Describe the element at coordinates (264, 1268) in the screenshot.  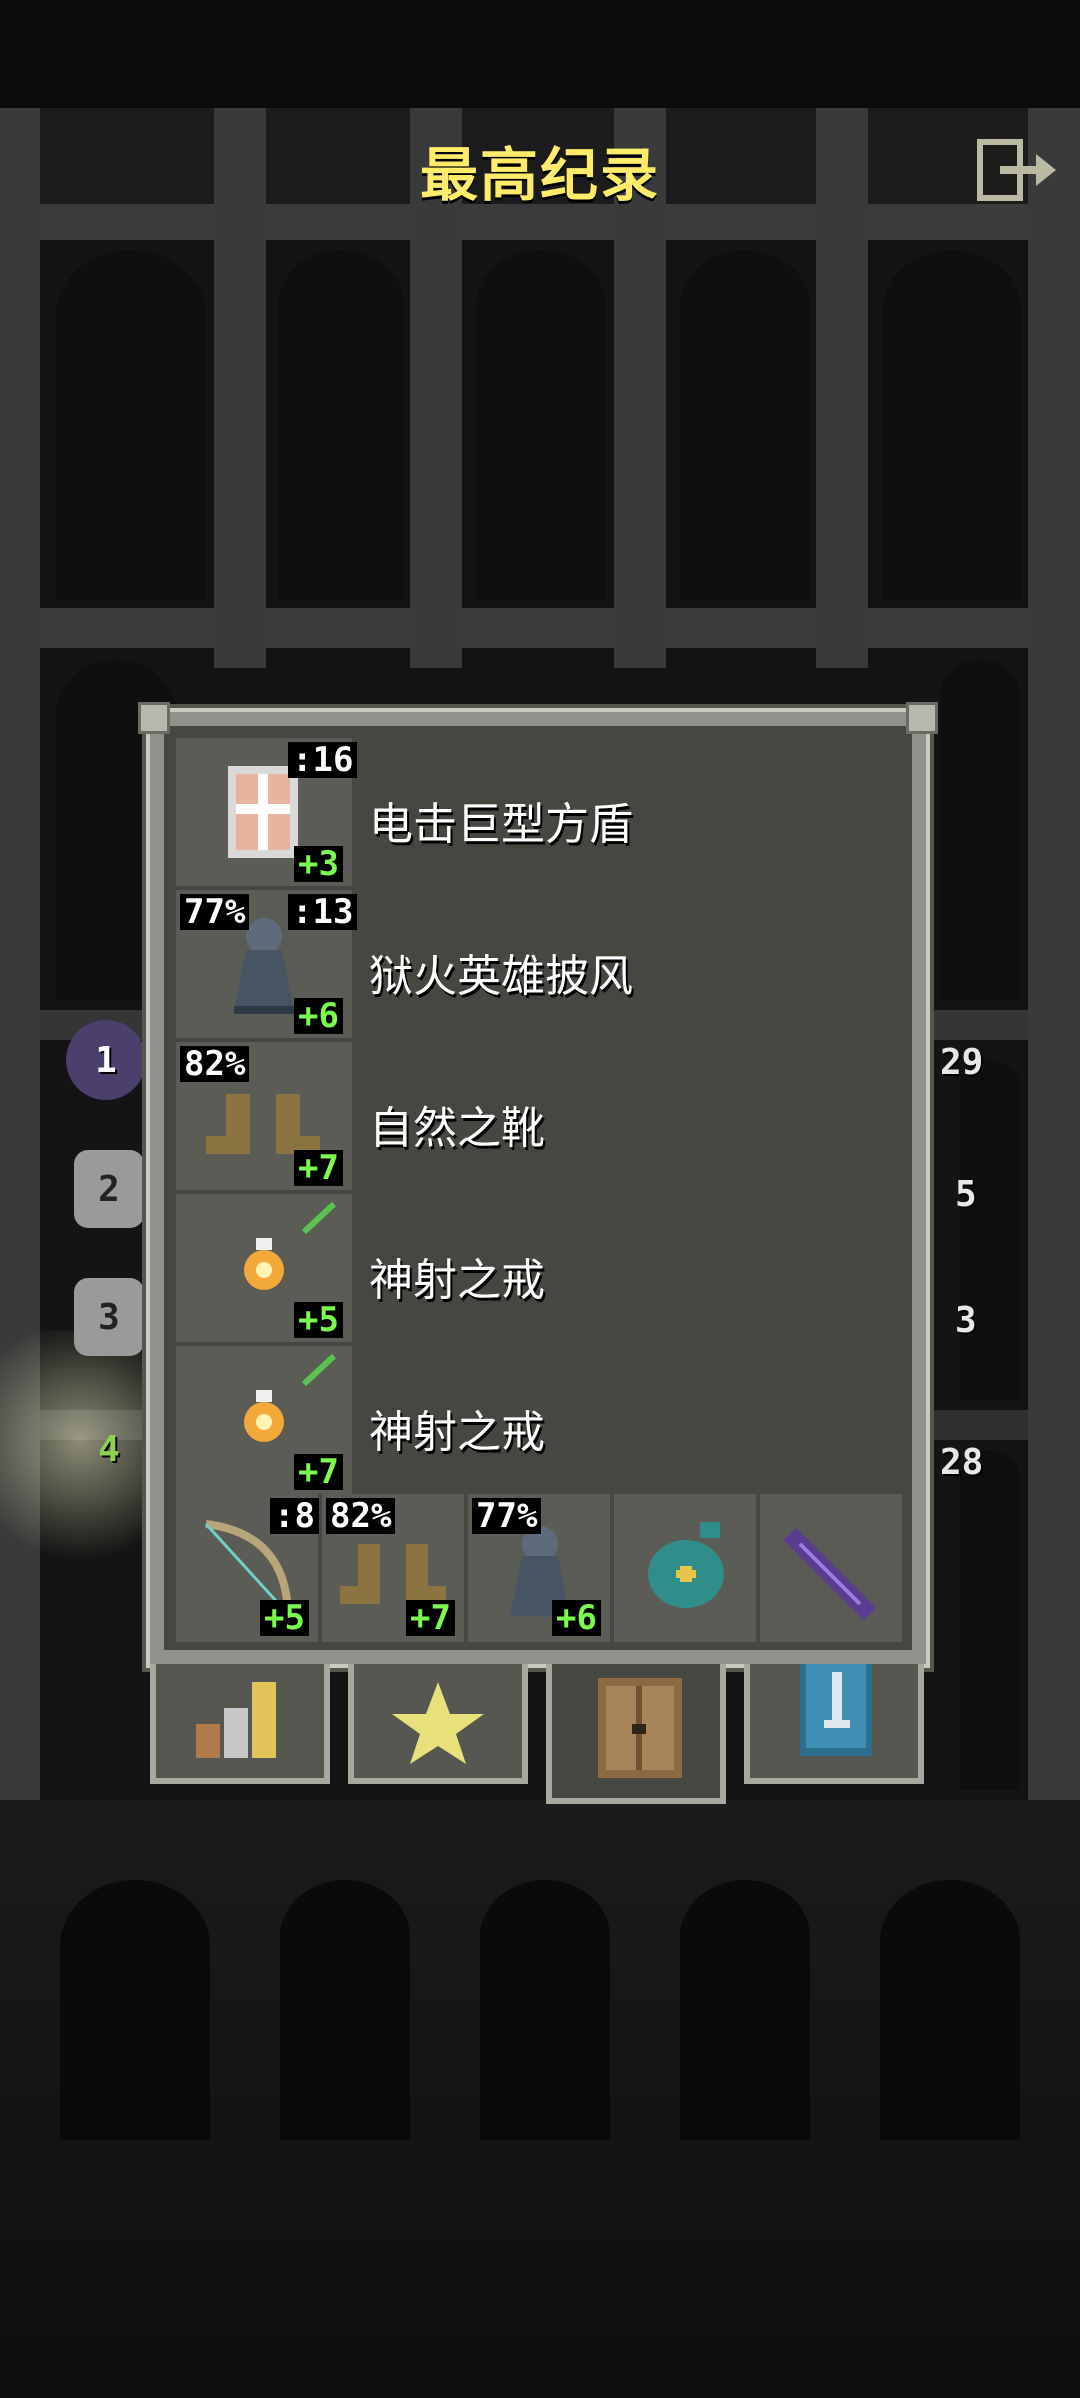
I see `item-slot: +5` at that location.